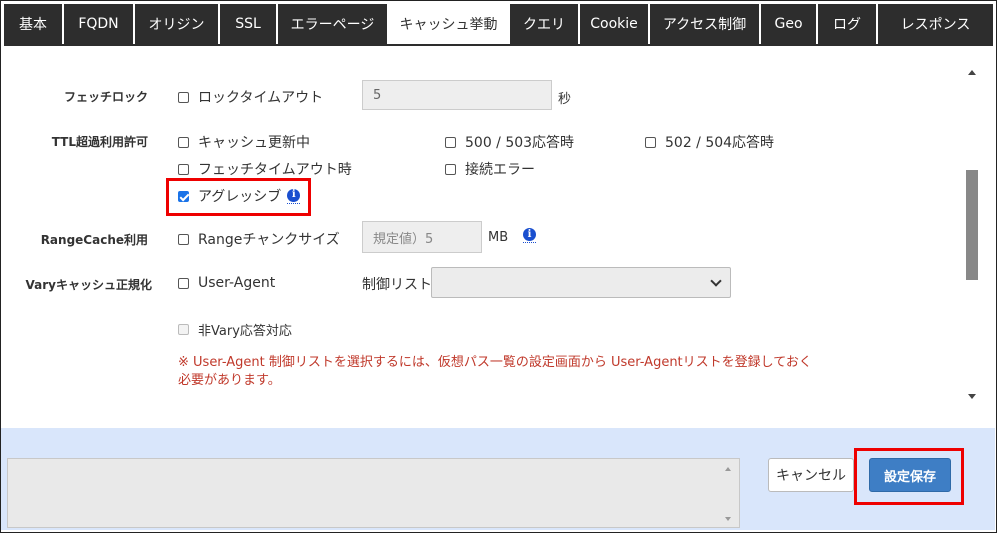  Describe the element at coordinates (789, 24) in the screenshot. I see `tab-geo: Geo` at that location.